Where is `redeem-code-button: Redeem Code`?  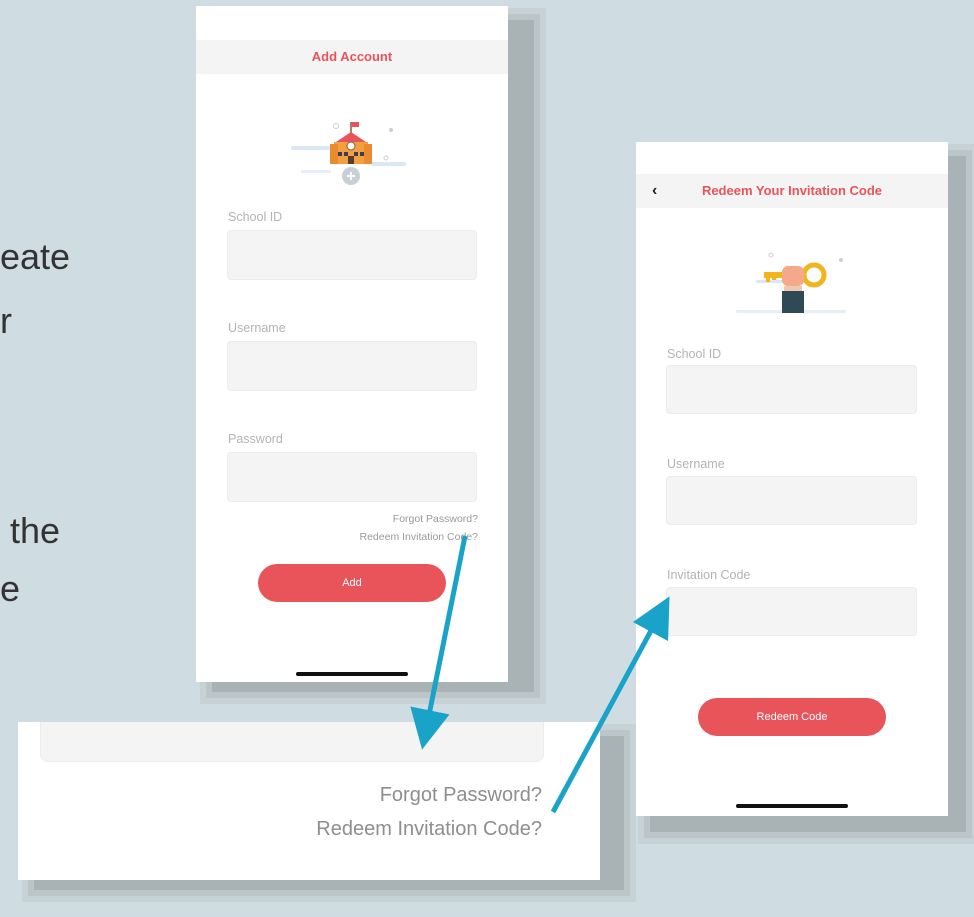
redeem-code-button: Redeem Code is located at coordinates (792, 717).